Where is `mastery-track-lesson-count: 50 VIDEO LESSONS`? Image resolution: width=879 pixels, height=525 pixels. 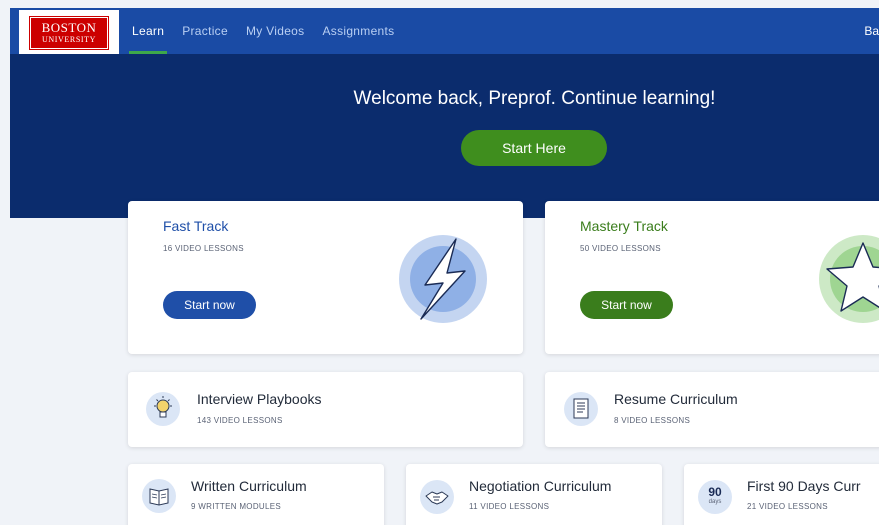 mastery-track-lesson-count: 50 VIDEO LESSONS is located at coordinates (620, 248).